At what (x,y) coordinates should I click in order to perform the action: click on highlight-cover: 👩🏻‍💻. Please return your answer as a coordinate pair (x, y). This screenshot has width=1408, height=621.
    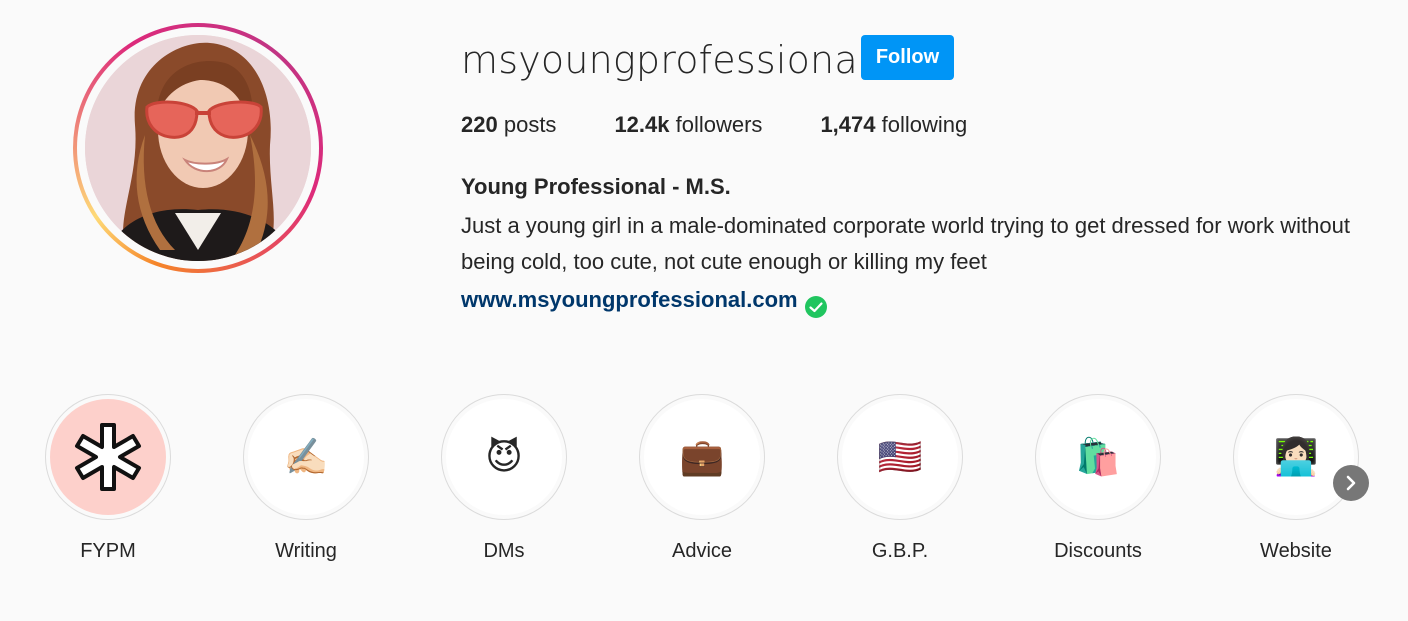
    Looking at the image, I should click on (1296, 457).